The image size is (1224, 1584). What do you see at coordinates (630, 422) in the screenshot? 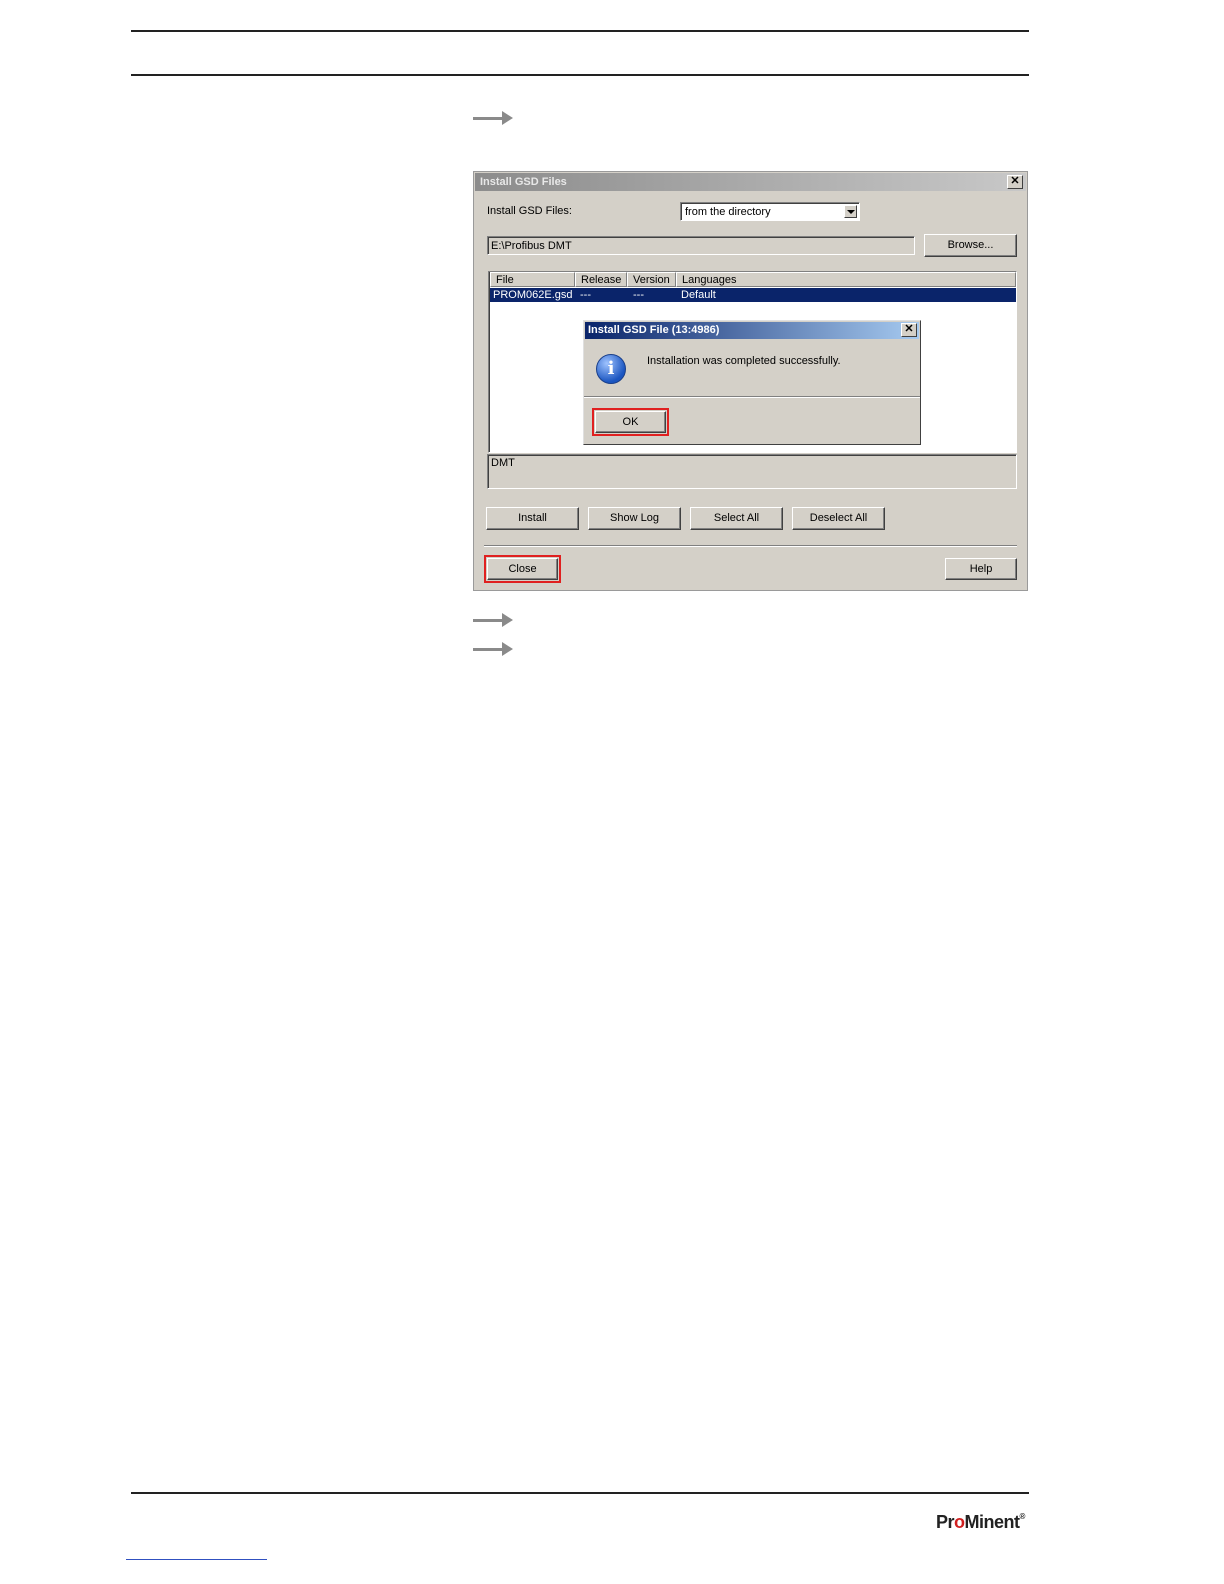
I see `ok-button: OK` at bounding box center [630, 422].